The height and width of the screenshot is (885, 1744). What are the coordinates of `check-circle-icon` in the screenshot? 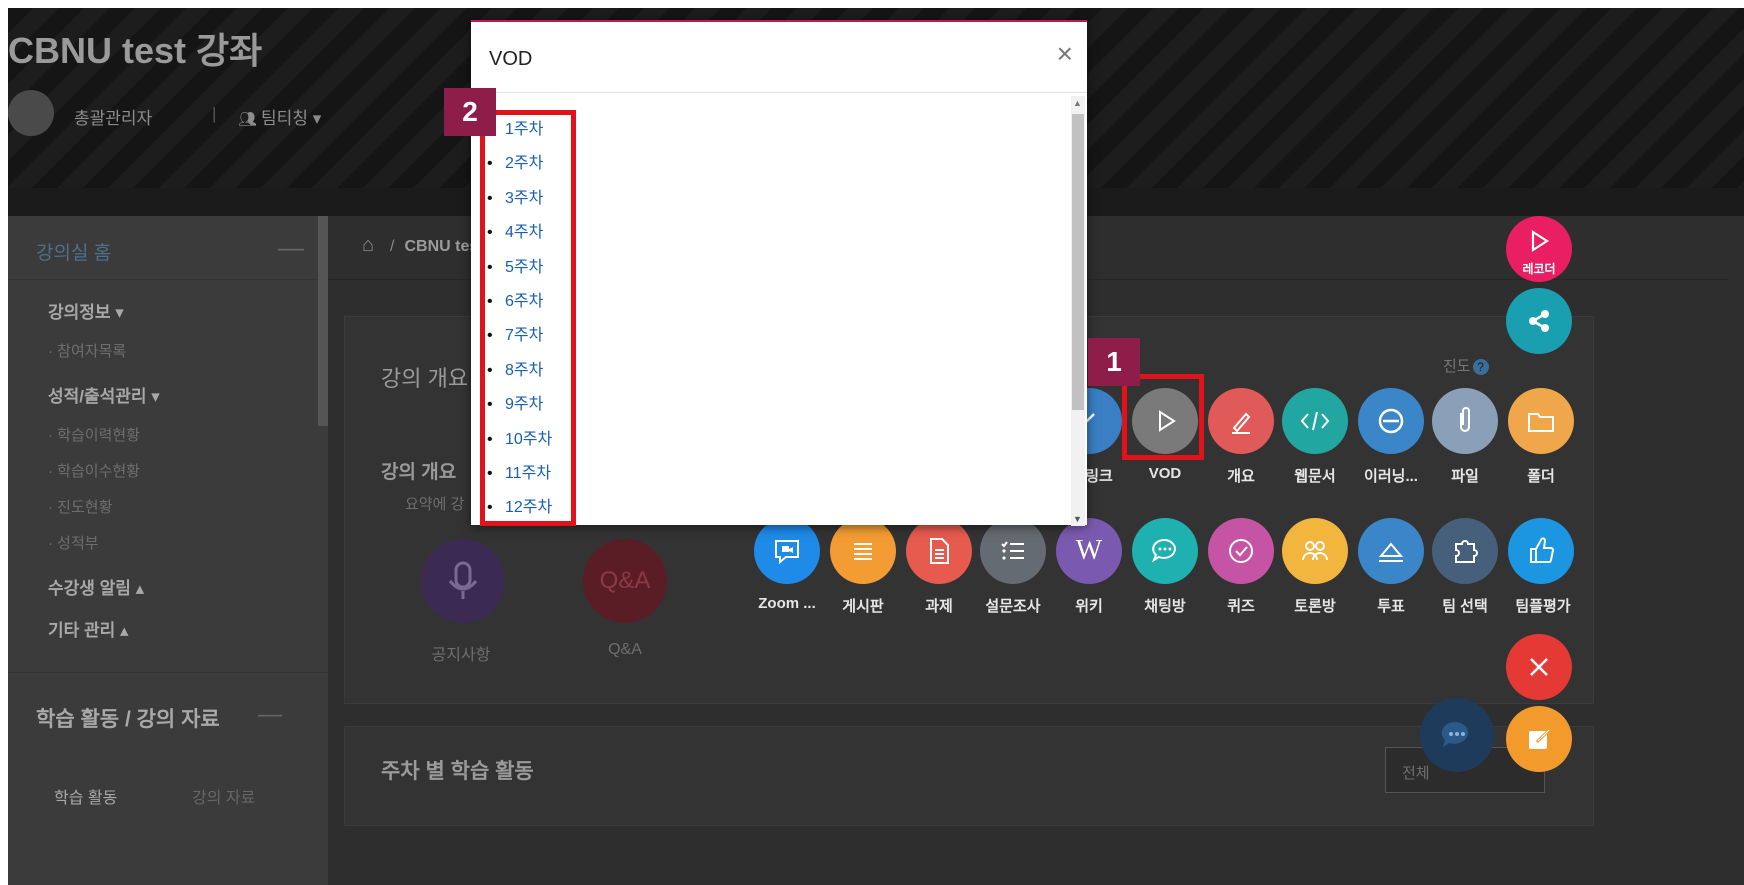 It's located at (1241, 551).